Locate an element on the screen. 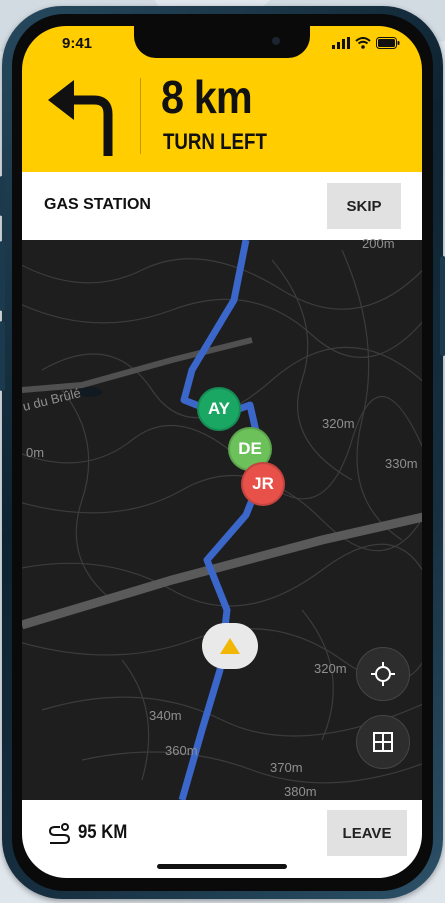 This screenshot has height=903, width=445. contour-label: 380m is located at coordinates (300, 791).